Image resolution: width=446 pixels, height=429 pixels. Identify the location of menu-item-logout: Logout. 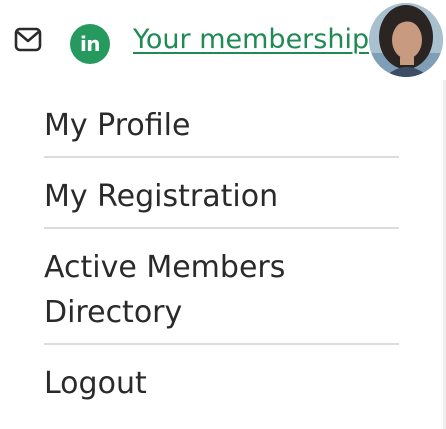
(221, 385).